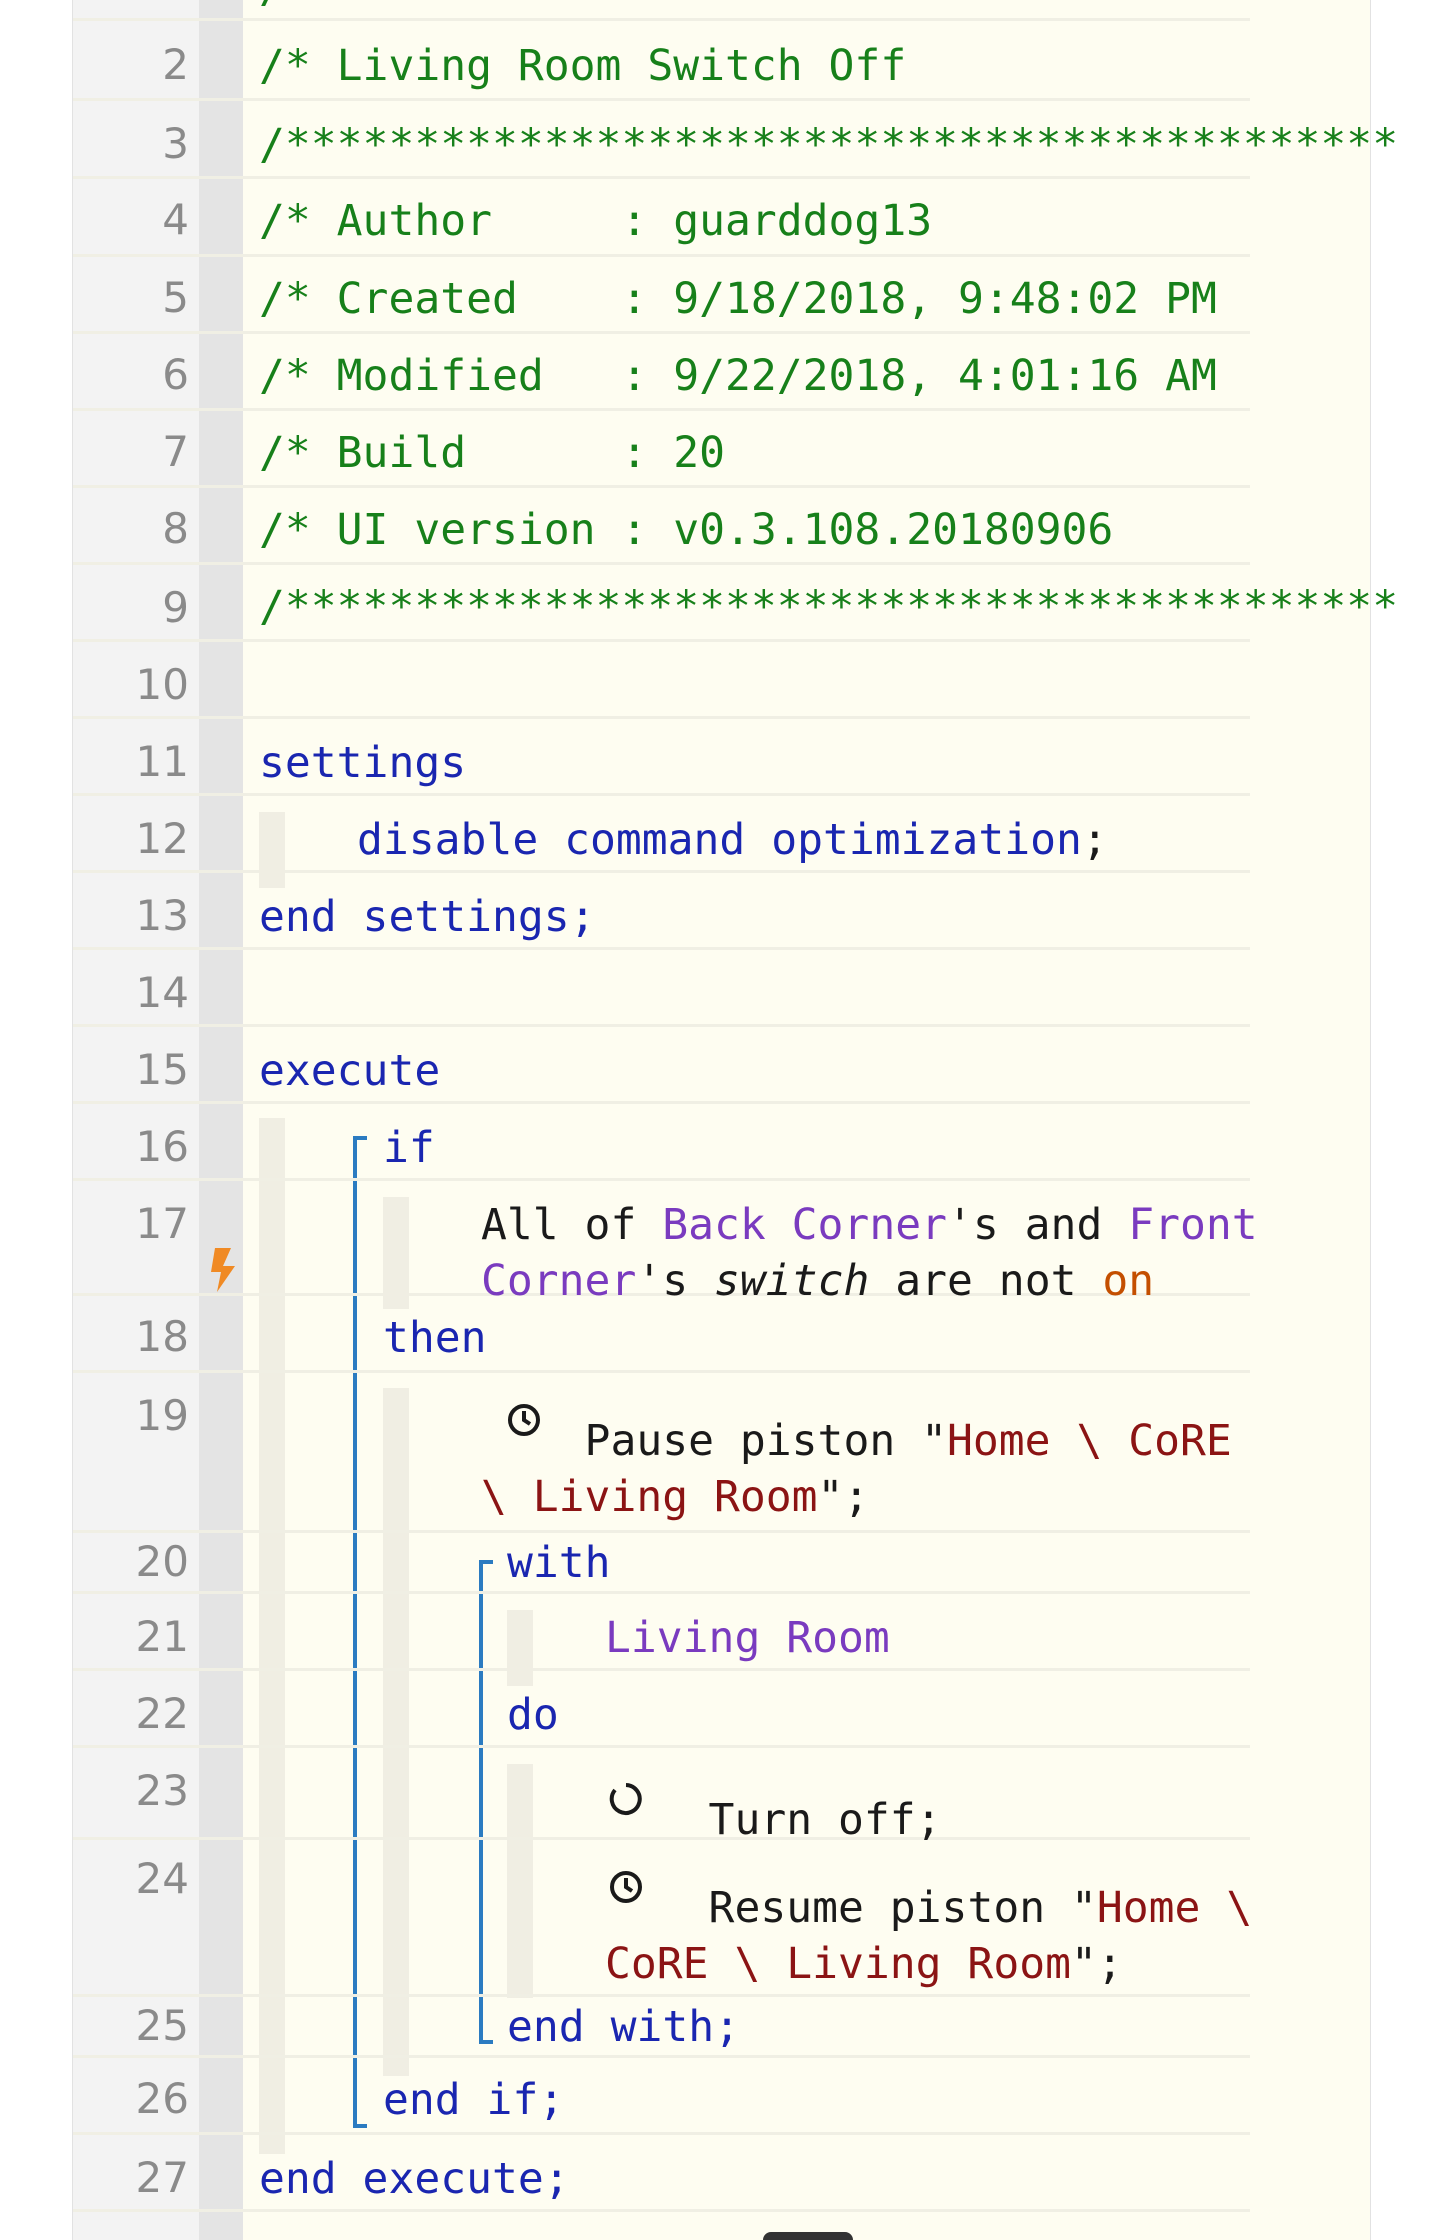 This screenshot has height=2240, width=1439. What do you see at coordinates (272, 8) in the screenshot?
I see `code-text: /` at bounding box center [272, 8].